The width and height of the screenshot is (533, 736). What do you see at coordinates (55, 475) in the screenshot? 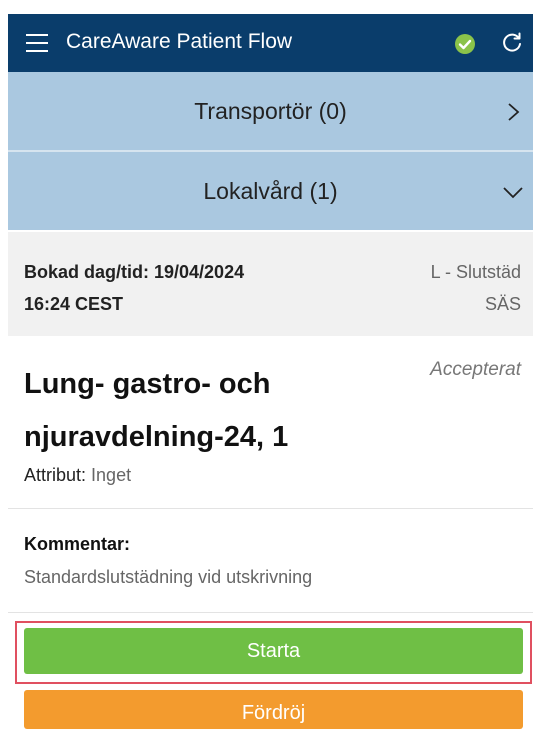
I see `attribute-label: Attribut:` at bounding box center [55, 475].